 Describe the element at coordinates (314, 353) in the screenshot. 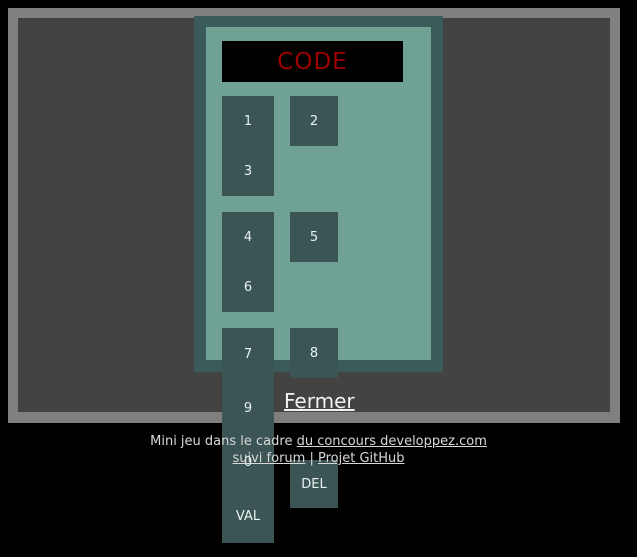

I see `keypad-button-8: 8` at that location.